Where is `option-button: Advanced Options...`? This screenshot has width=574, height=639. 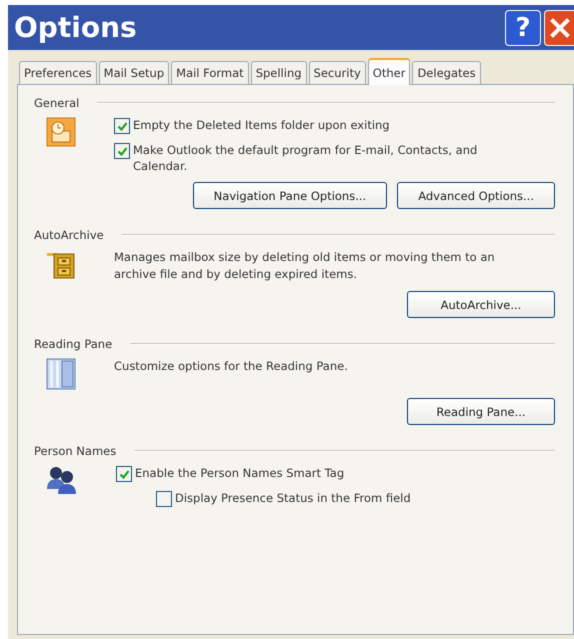 option-button: Advanced Options... is located at coordinates (476, 195).